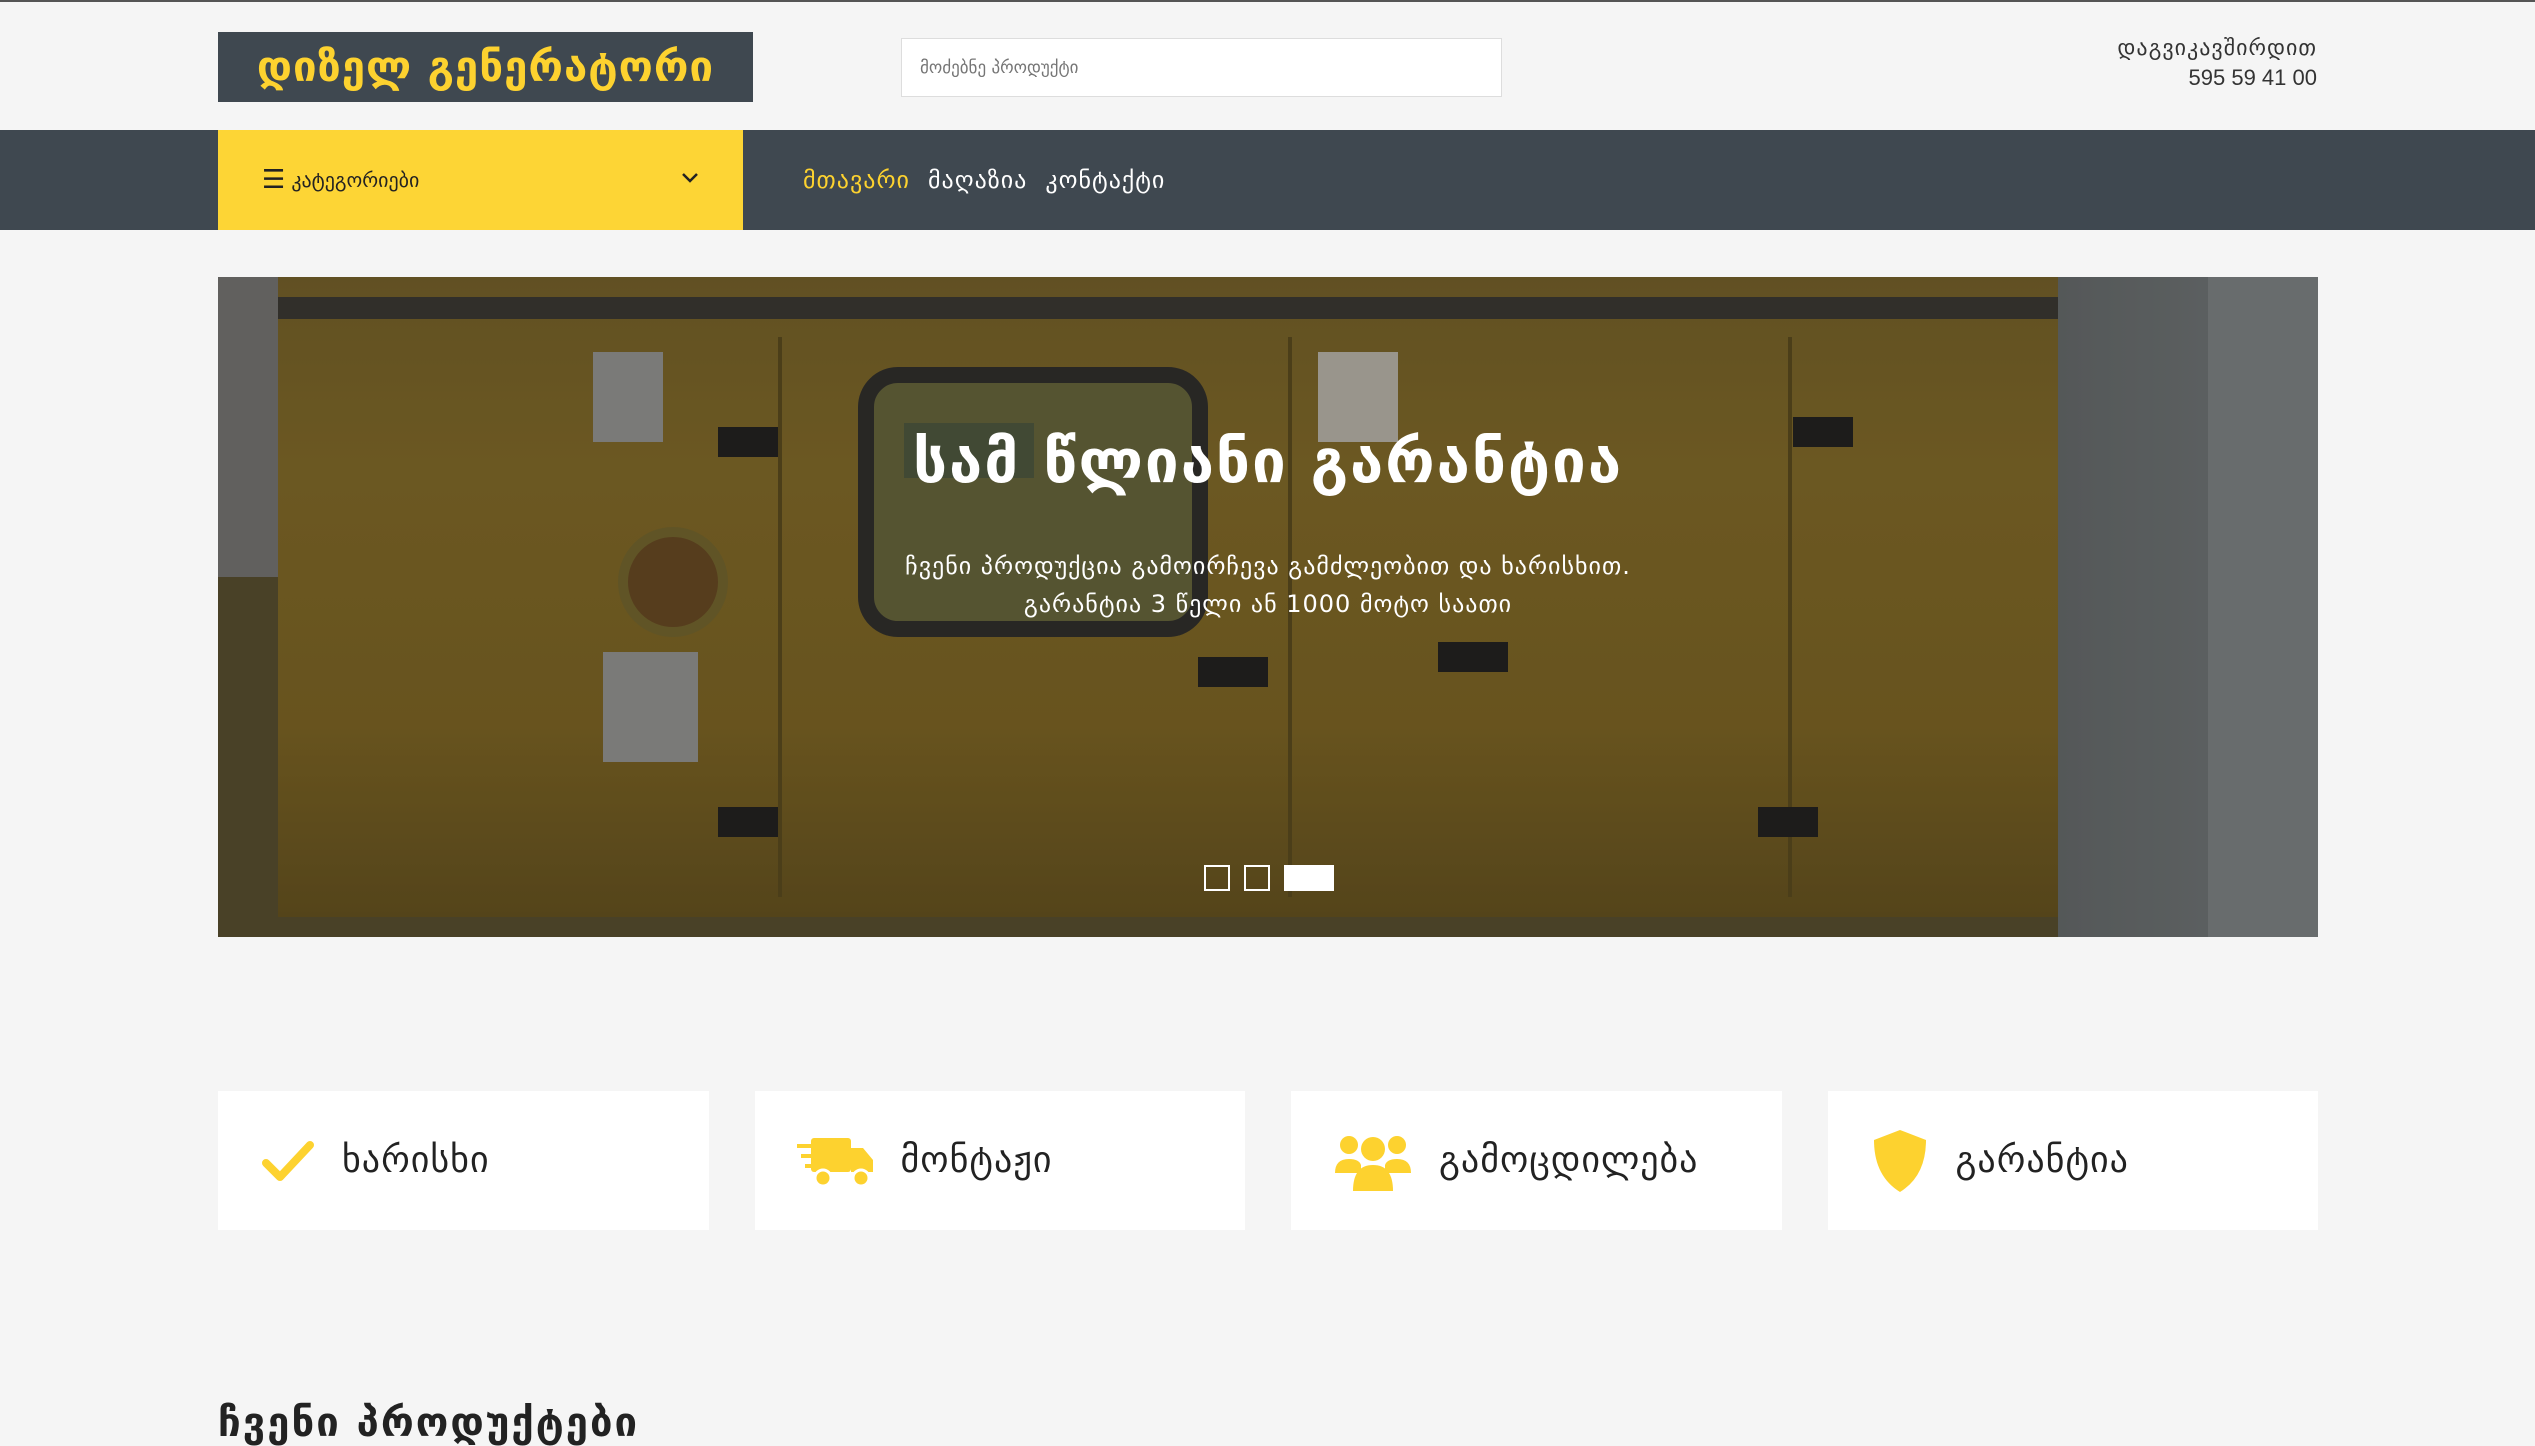 The image size is (2535, 1446). I want to click on nav-link-shop: მაღაზია, so click(977, 180).